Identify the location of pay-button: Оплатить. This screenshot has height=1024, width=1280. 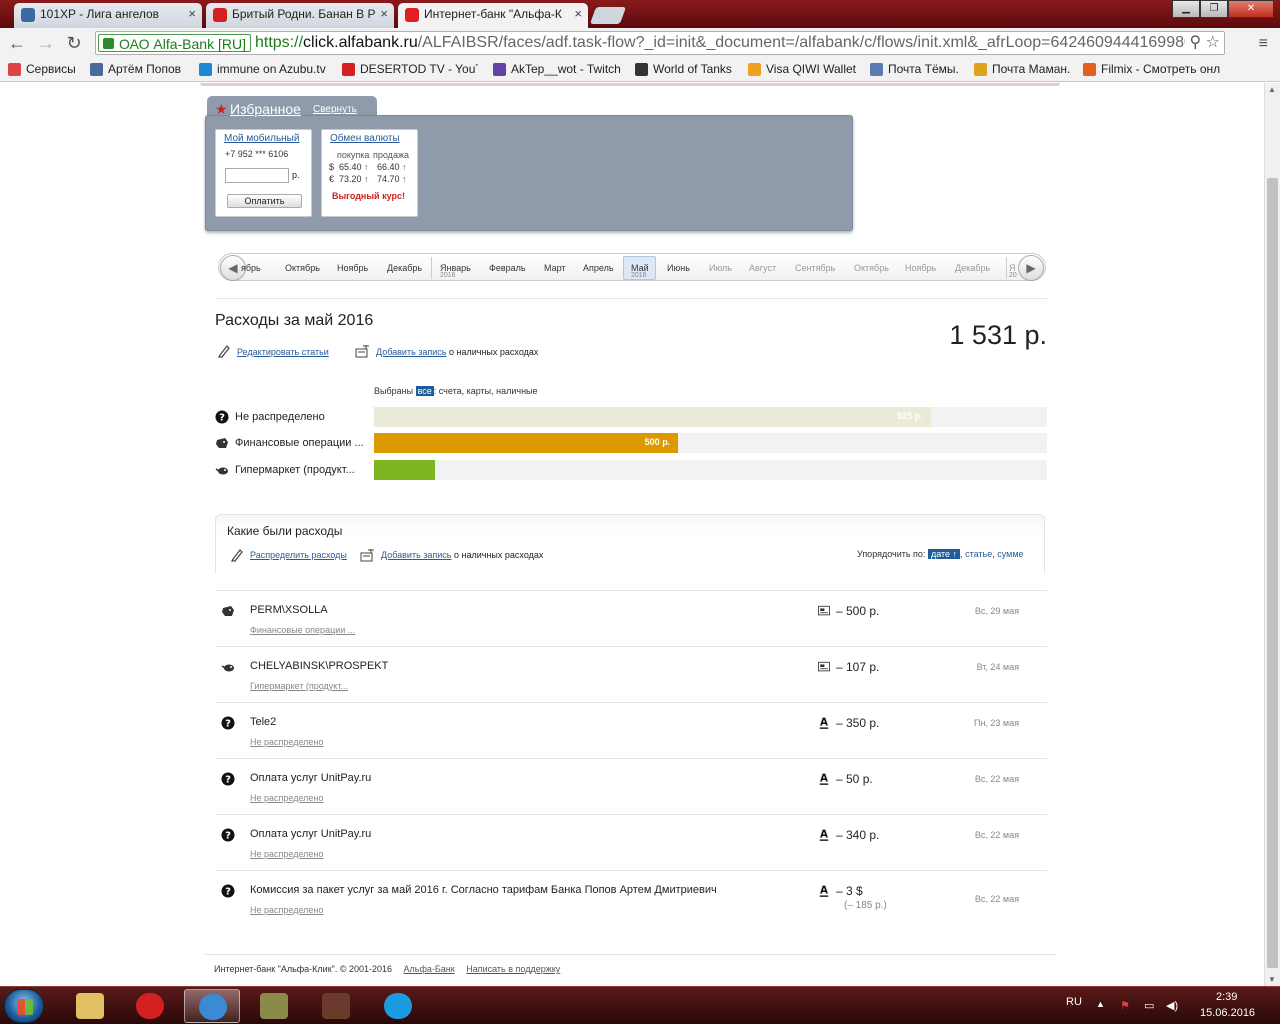
(264, 201).